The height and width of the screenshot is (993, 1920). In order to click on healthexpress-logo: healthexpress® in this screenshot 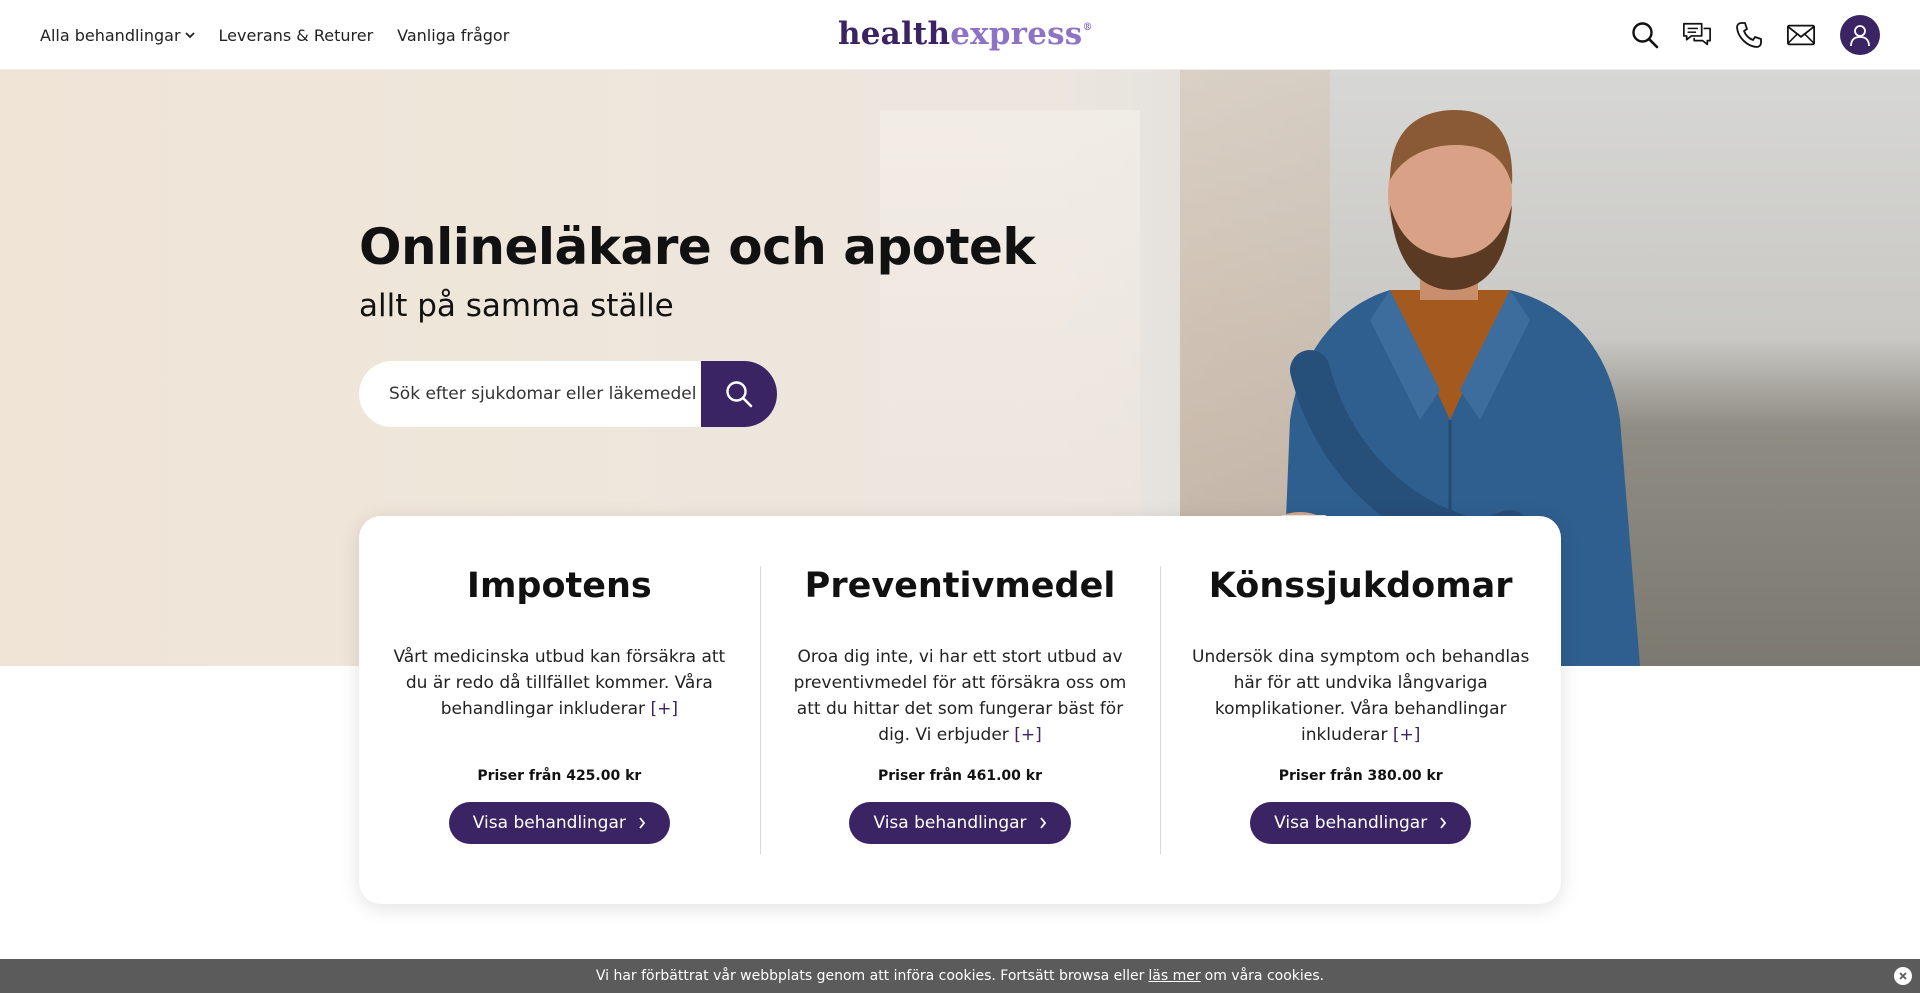, I will do `click(965, 34)`.